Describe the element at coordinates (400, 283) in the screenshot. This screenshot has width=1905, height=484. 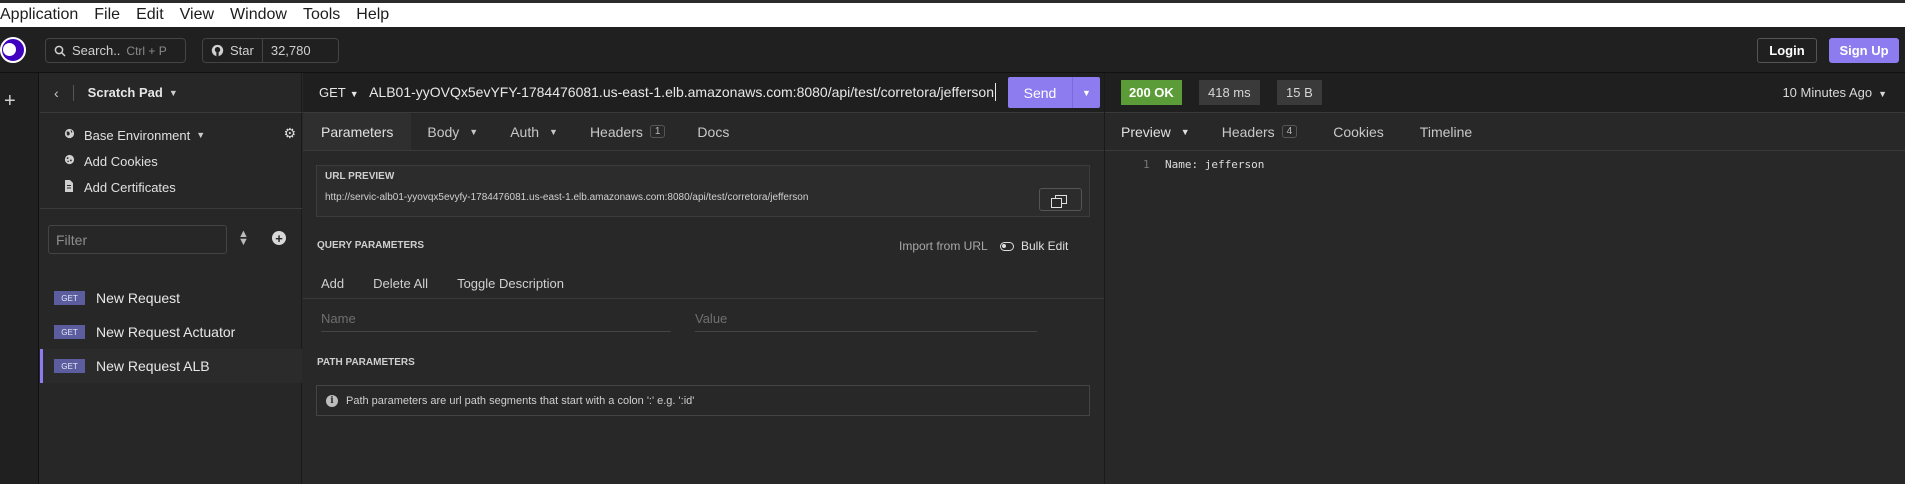
I see `delete-all-button: Delete All` at that location.